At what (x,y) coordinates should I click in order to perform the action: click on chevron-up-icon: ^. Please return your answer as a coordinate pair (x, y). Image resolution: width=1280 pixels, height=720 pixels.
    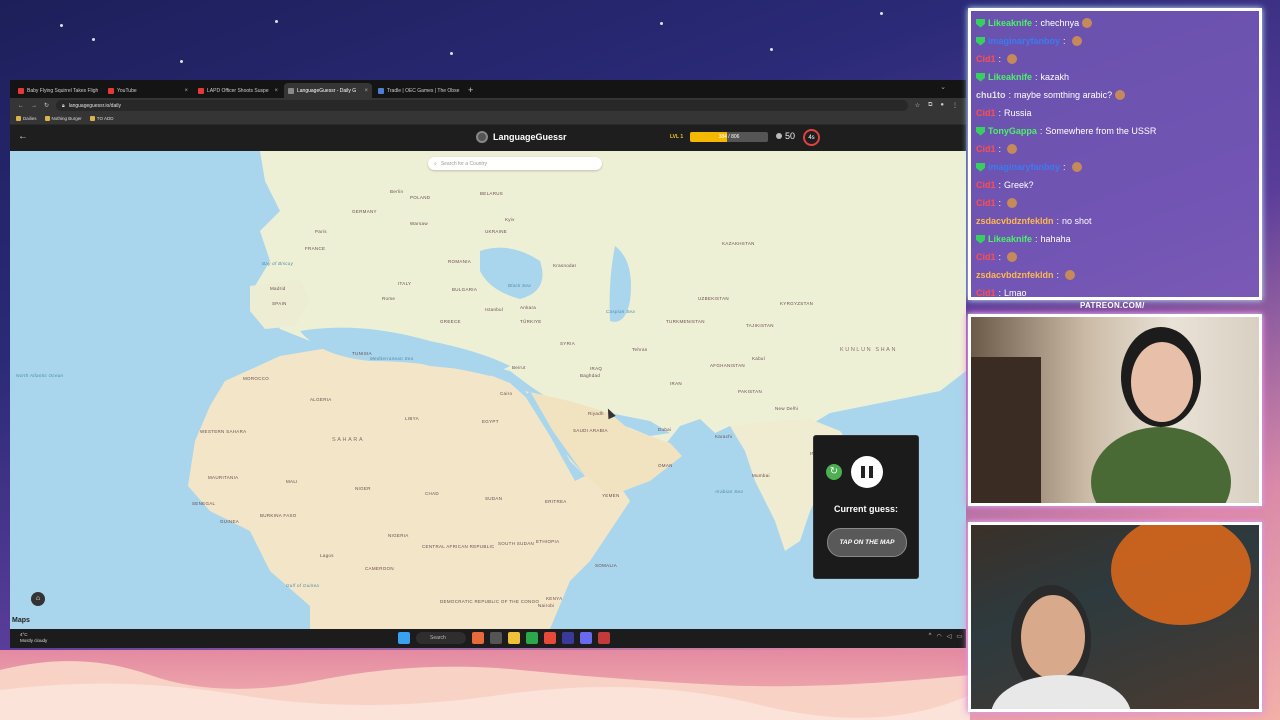
    Looking at the image, I should click on (930, 636).